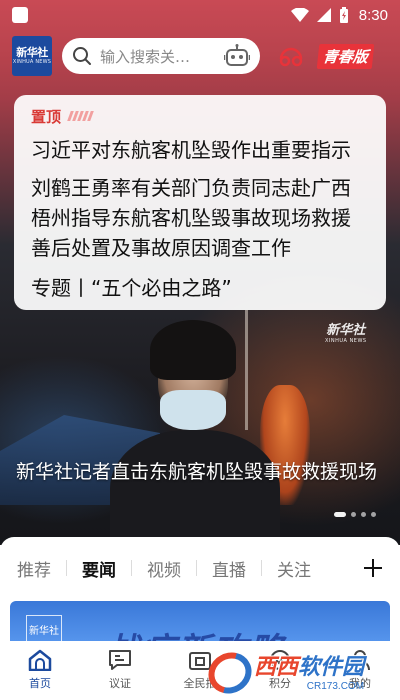  What do you see at coordinates (32, 62) in the screenshot?
I see `logo-en: XINHUA NEWS` at bounding box center [32, 62].